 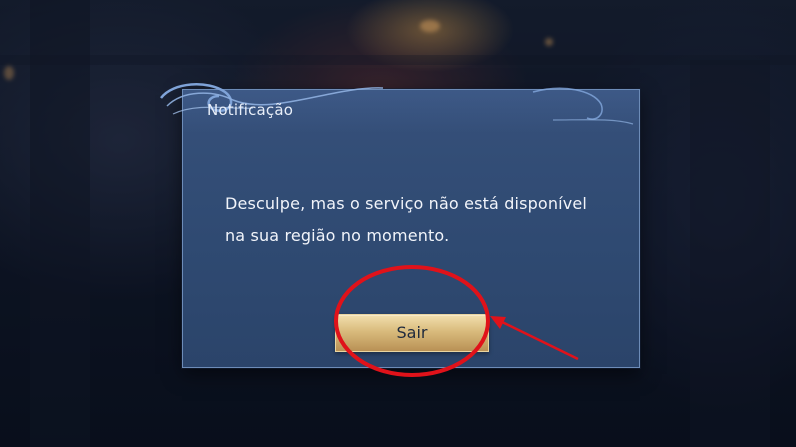 What do you see at coordinates (250, 110) in the screenshot?
I see `dialog-title: Notificação` at bounding box center [250, 110].